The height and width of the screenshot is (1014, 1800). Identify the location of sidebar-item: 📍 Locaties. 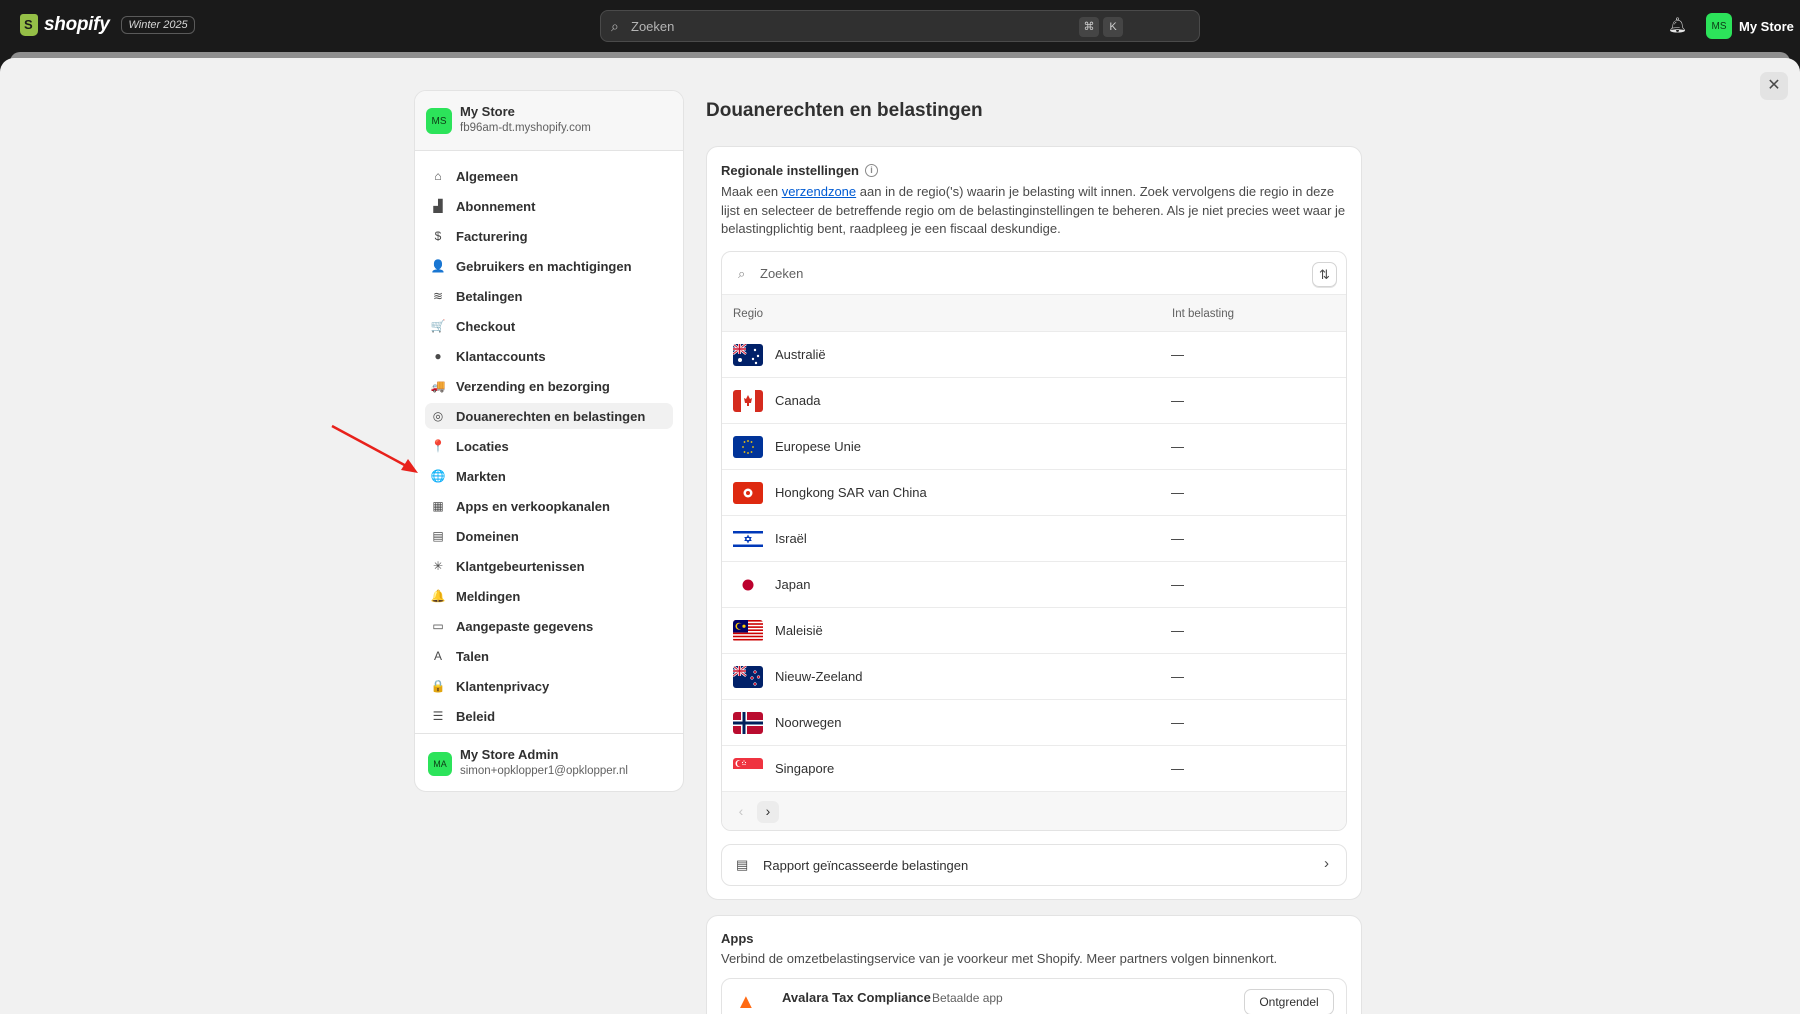
(549, 446).